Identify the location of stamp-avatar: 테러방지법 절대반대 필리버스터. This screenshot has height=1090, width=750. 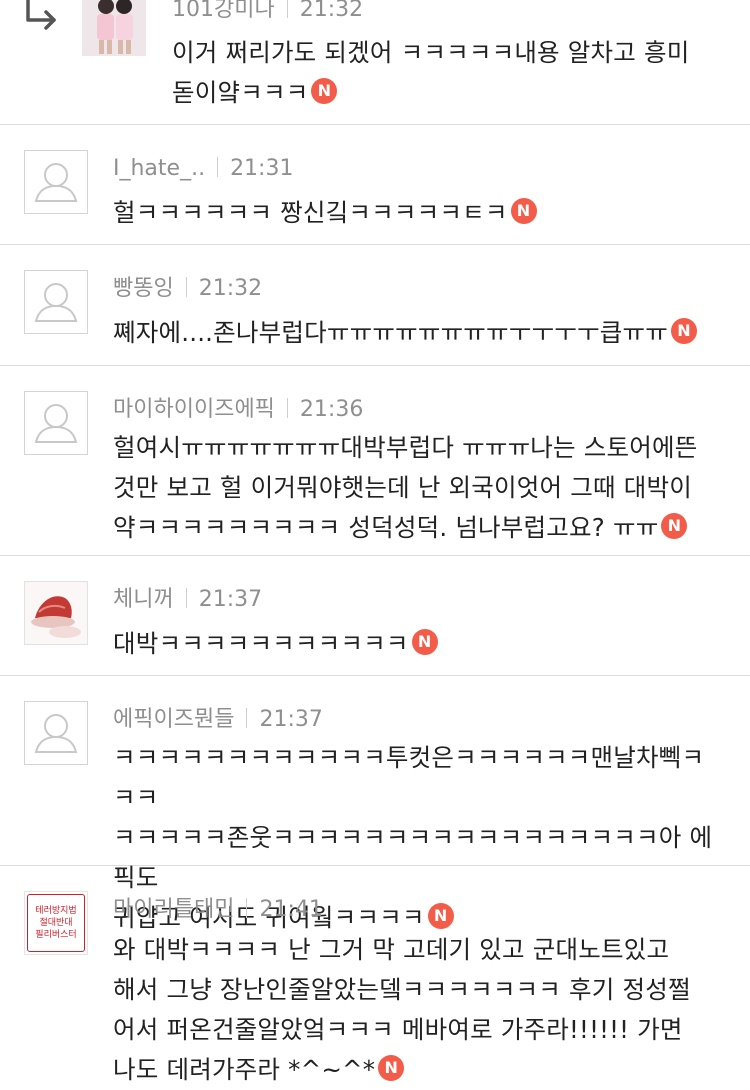
(56, 923).